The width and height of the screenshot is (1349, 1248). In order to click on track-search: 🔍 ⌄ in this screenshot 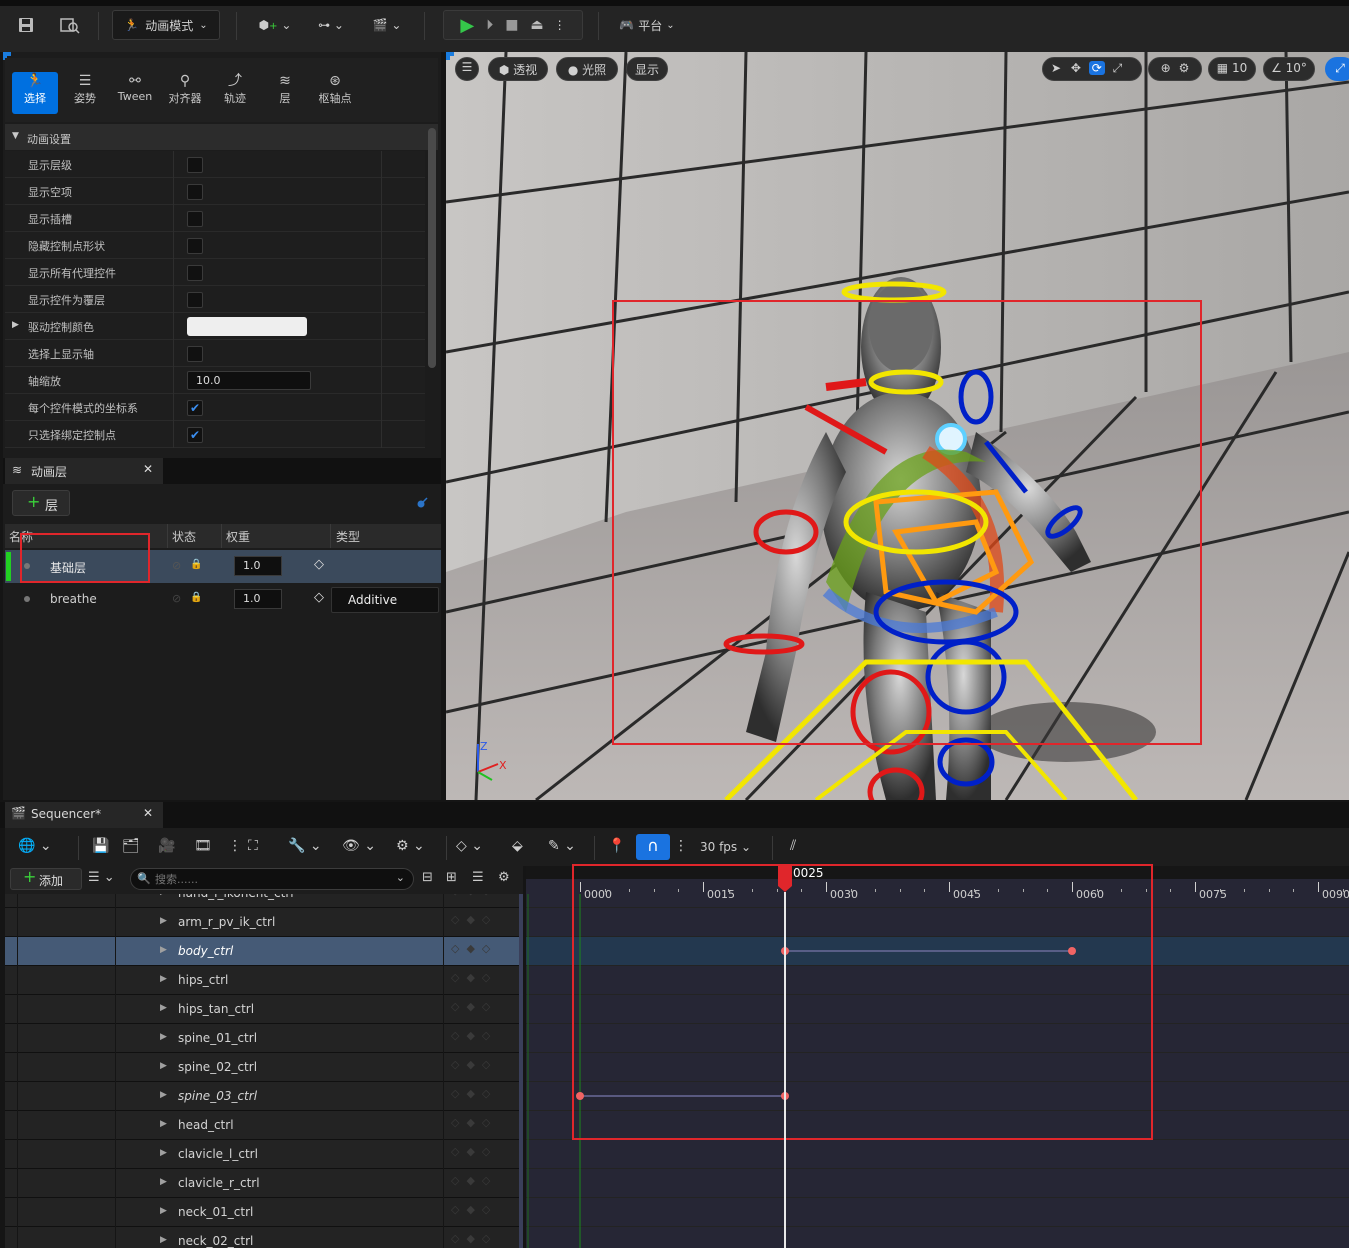, I will do `click(272, 879)`.